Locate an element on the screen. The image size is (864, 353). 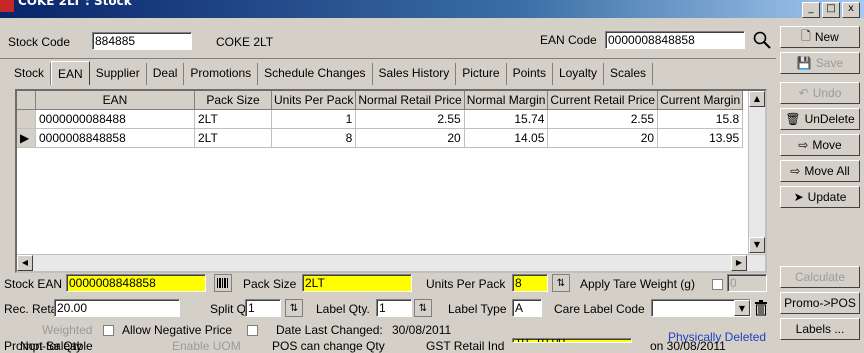
save-icon: 💾 is located at coordinates (804, 63).